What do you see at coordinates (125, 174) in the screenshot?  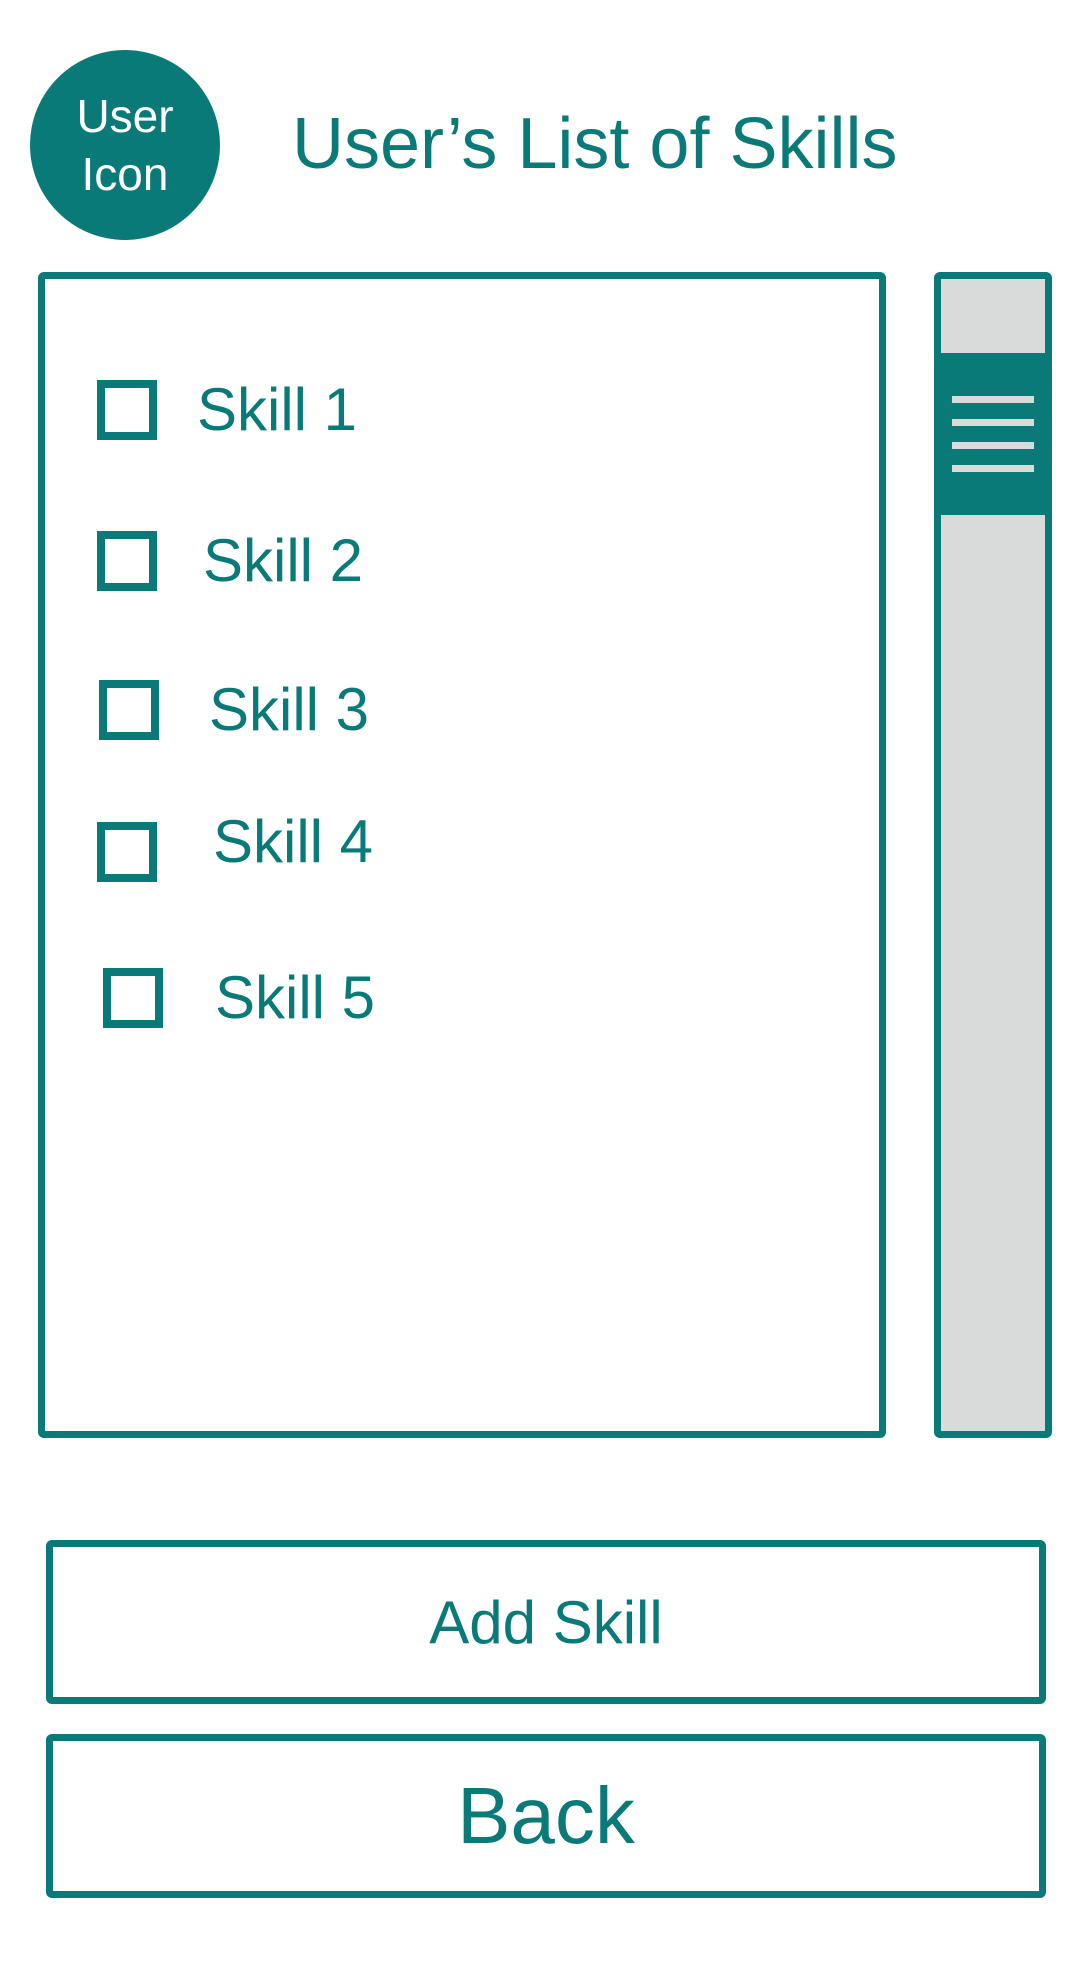 I see `avatar-label-line2: Icon` at bounding box center [125, 174].